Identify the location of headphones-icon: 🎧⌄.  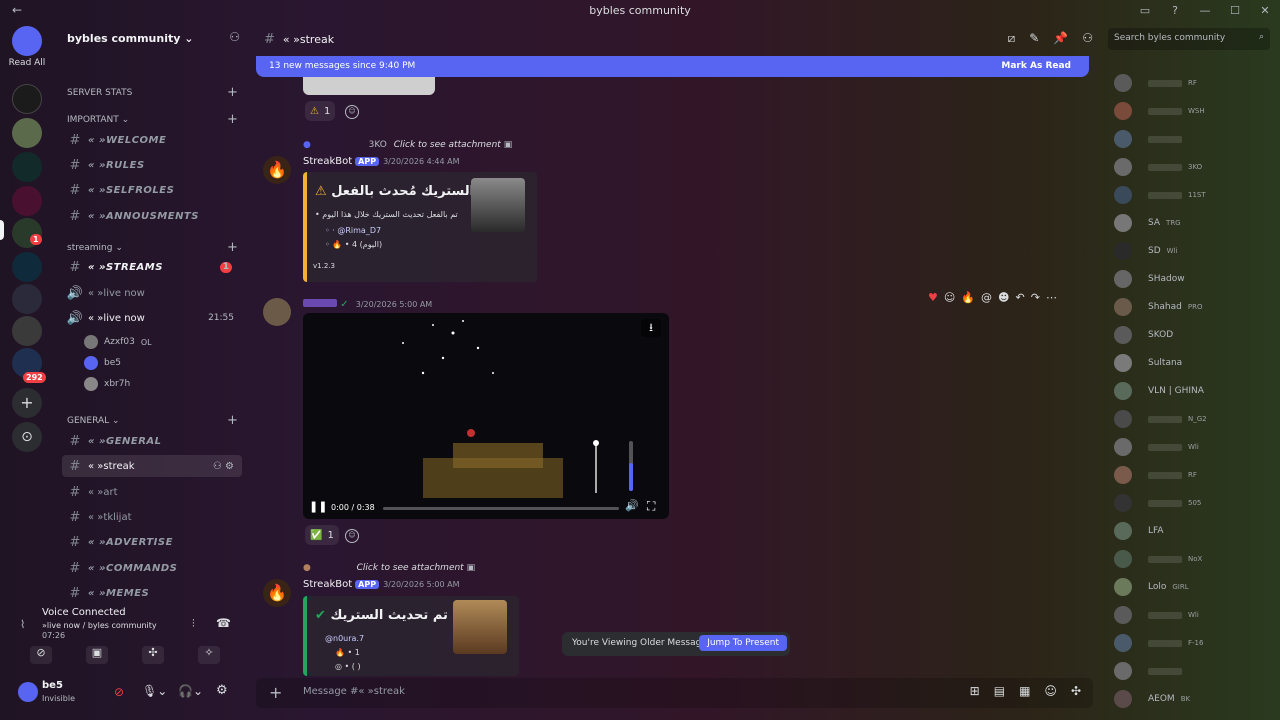
(190, 691).